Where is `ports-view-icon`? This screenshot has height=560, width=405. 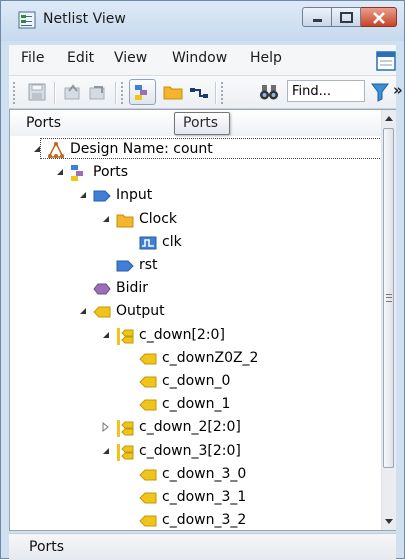
ports-view-icon is located at coordinates (141, 92).